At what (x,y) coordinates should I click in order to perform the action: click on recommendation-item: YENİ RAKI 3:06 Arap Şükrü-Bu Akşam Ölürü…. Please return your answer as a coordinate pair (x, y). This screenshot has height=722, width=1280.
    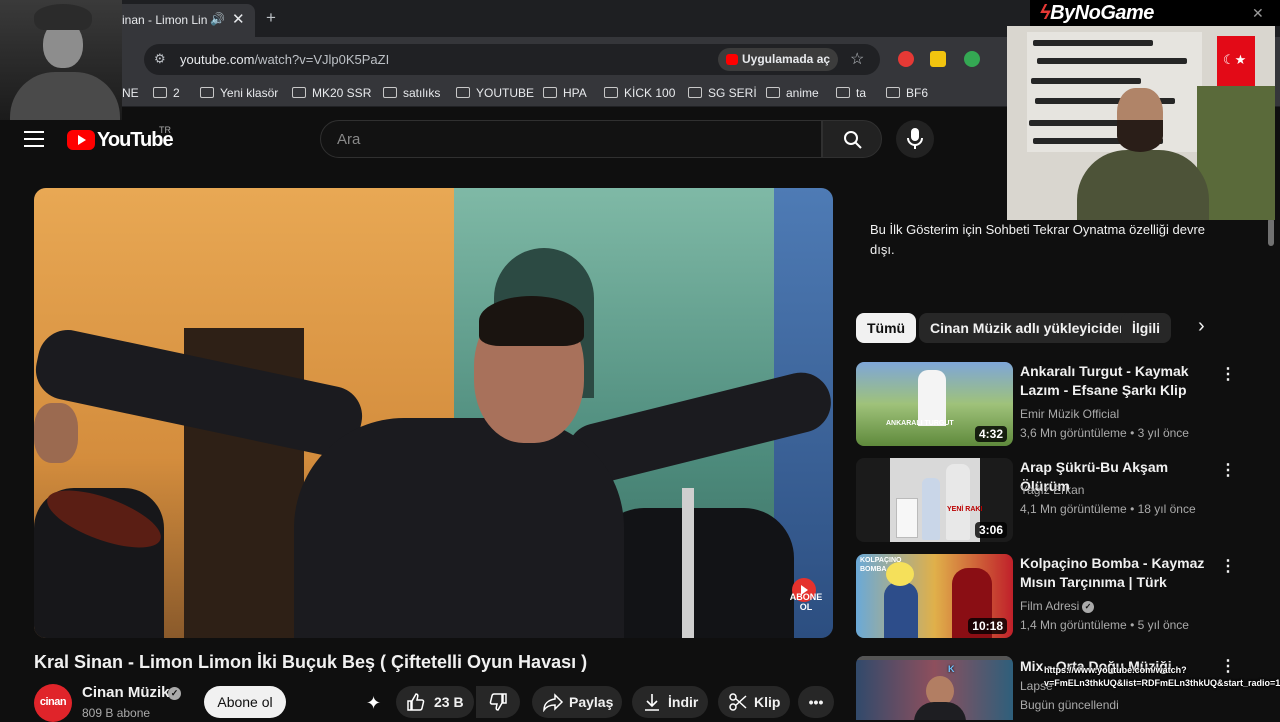
    Looking at the image, I should click on (1061, 501).